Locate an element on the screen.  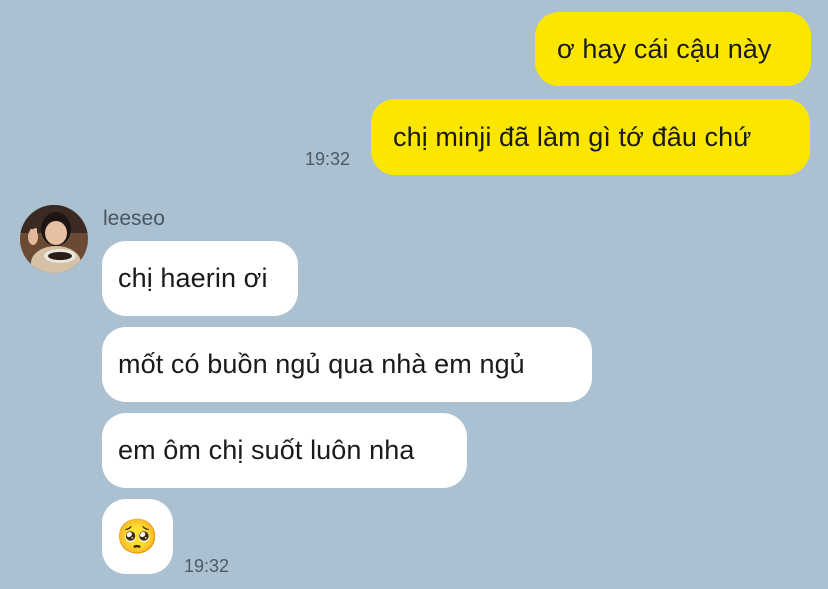
incoming-message-bubble: chị haerin ơi is located at coordinates (200, 278).